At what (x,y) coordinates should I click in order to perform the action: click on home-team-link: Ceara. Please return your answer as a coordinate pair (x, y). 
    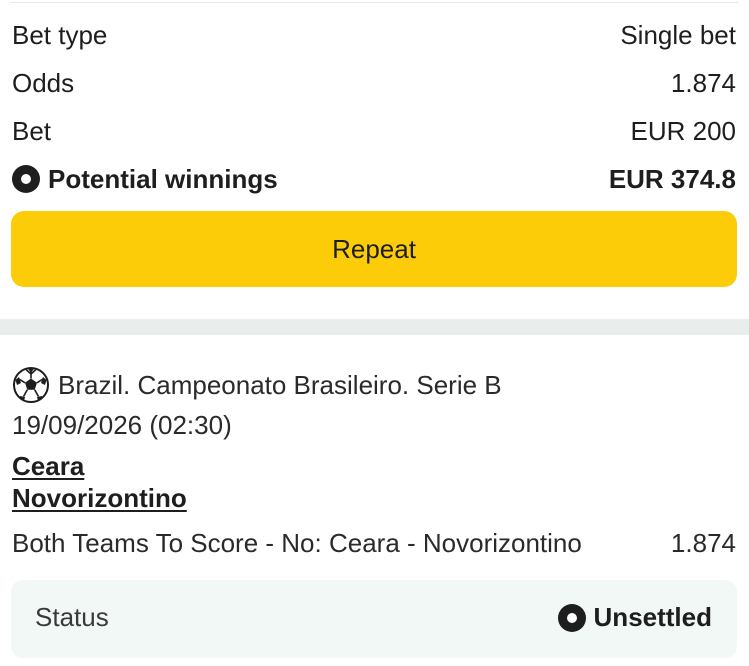
    Looking at the image, I should click on (48, 466).